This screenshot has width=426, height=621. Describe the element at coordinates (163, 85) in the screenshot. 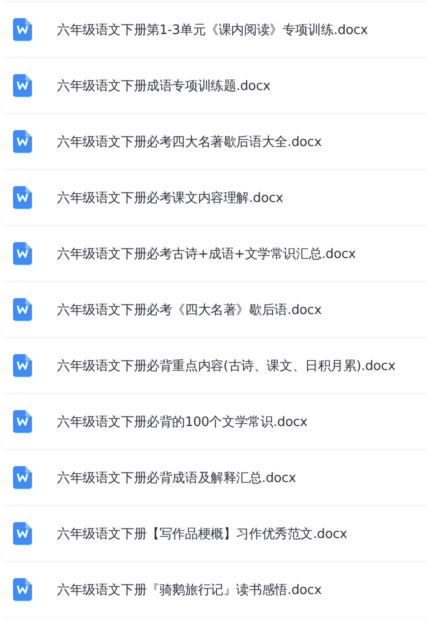

I see `file-name: 六年级语文下册成语专项训练题.docx` at that location.